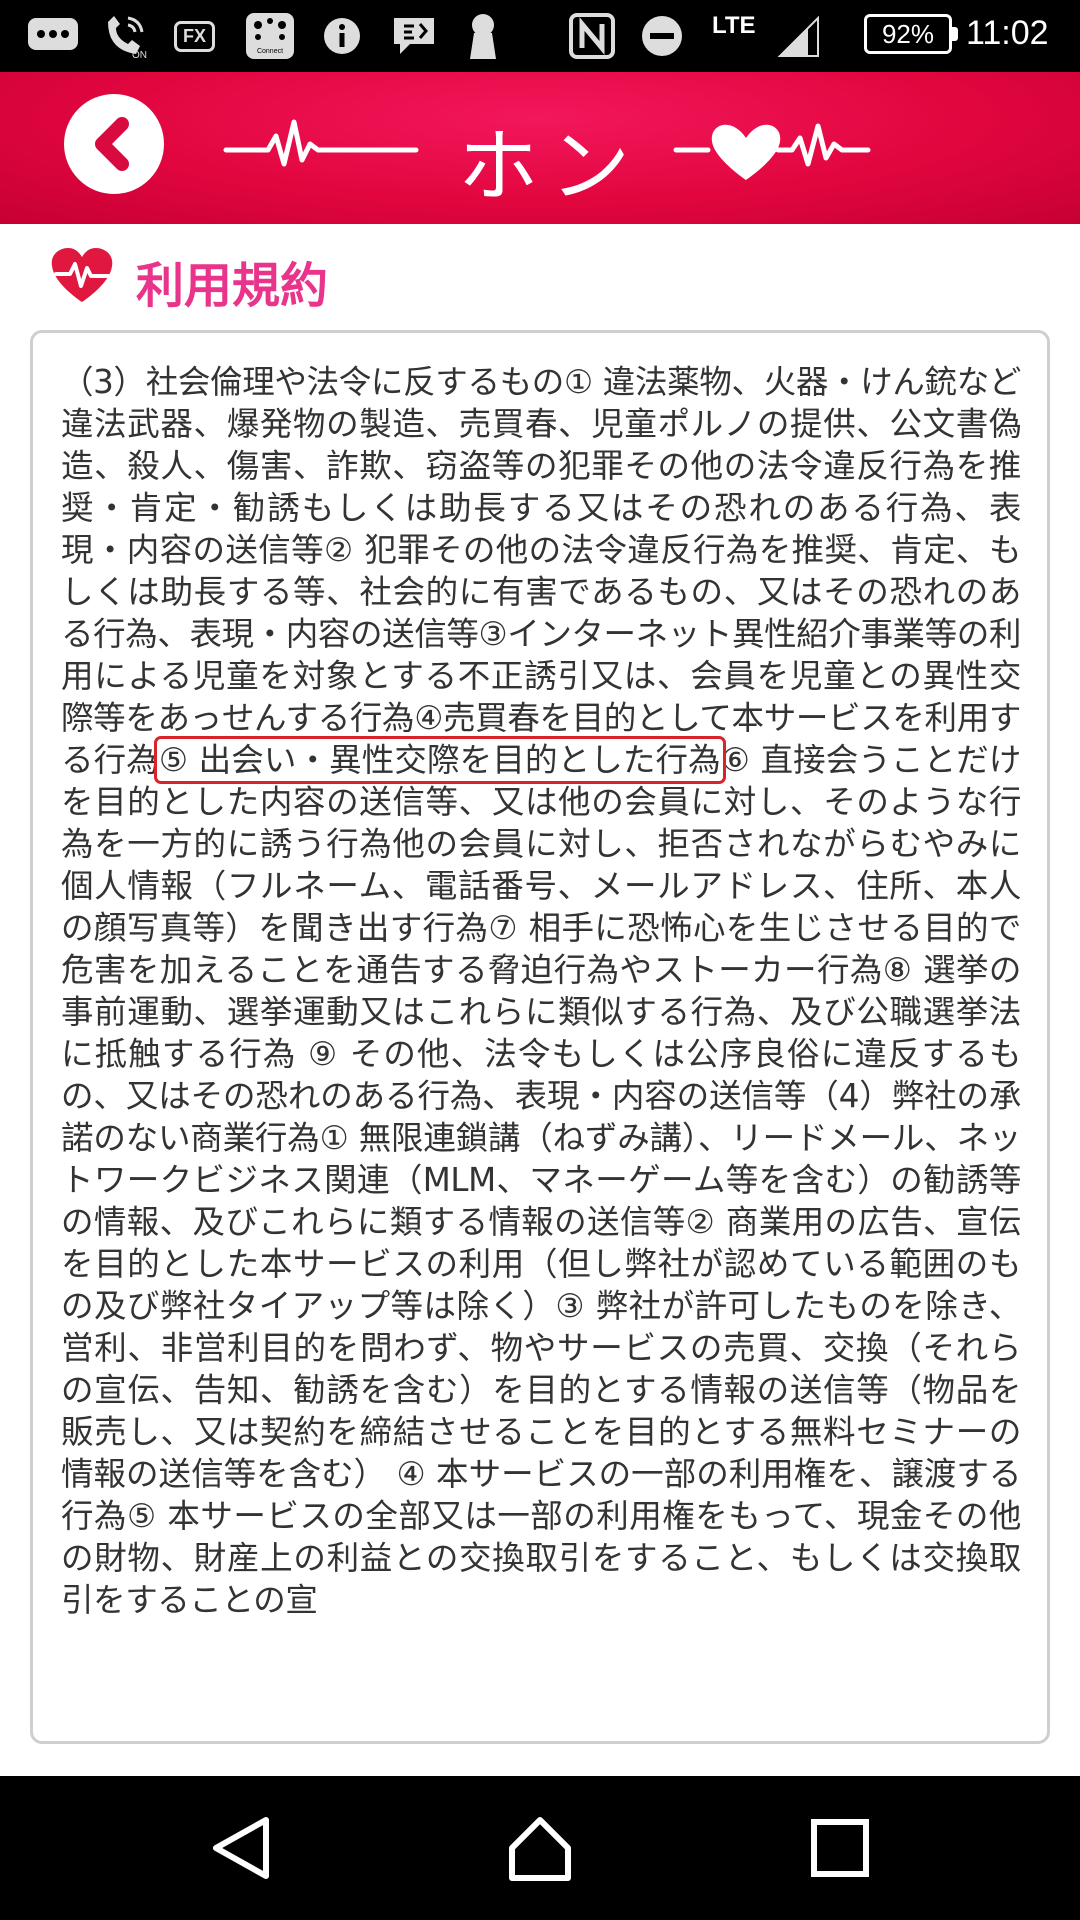  I want to click on nfc-icon, so click(592, 36).